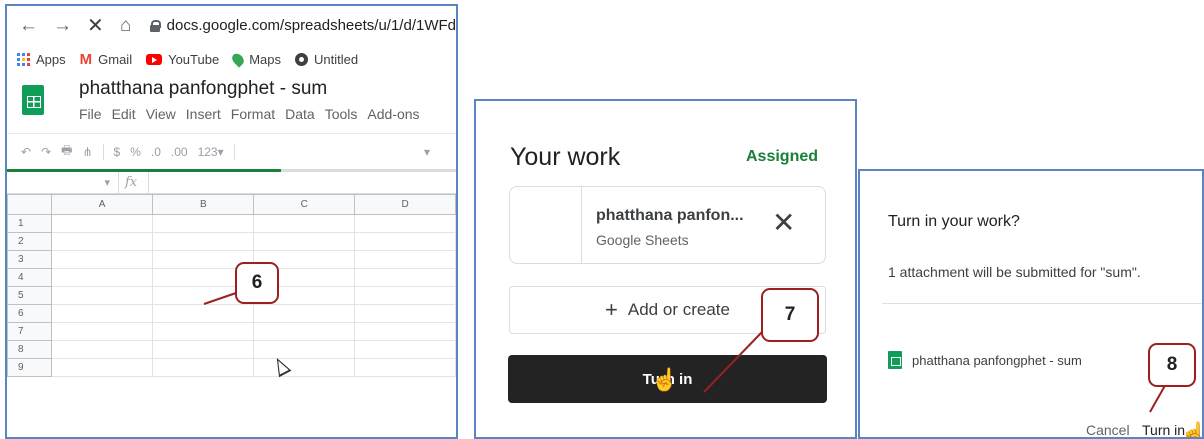 Image resolution: width=1204 pixels, height=439 pixels. I want to click on row-header: 9, so click(29, 367).